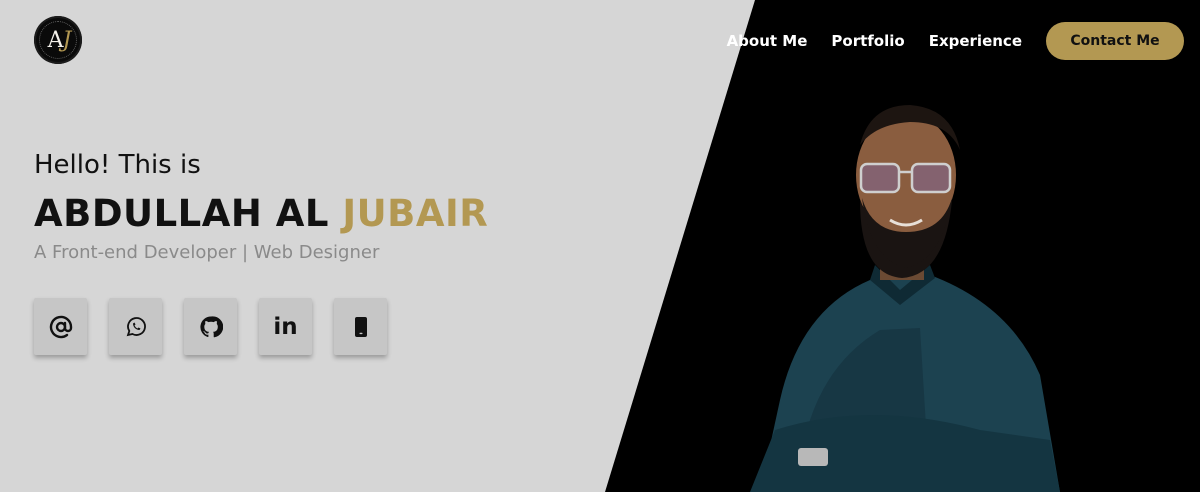 This screenshot has width=1200, height=492. I want to click on linkedin-button: in, so click(285, 326).